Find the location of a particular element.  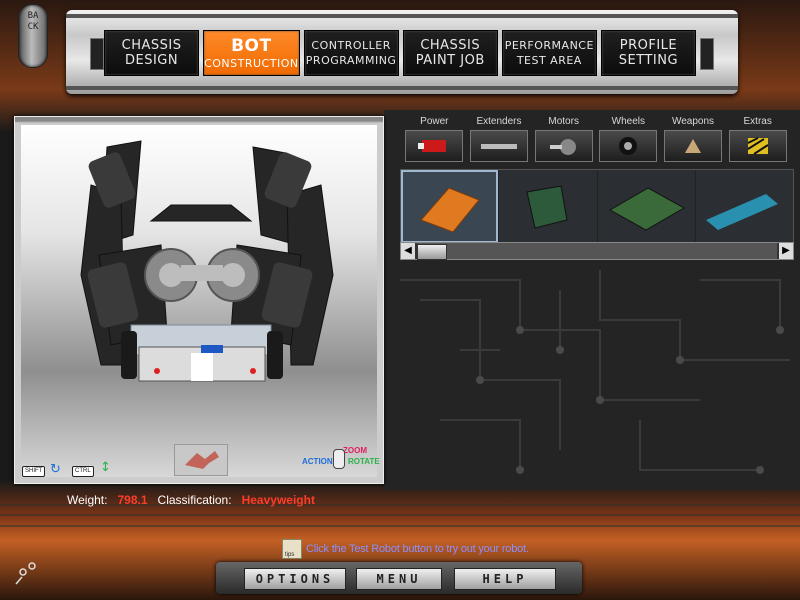

help-button: HELP is located at coordinates (505, 579).